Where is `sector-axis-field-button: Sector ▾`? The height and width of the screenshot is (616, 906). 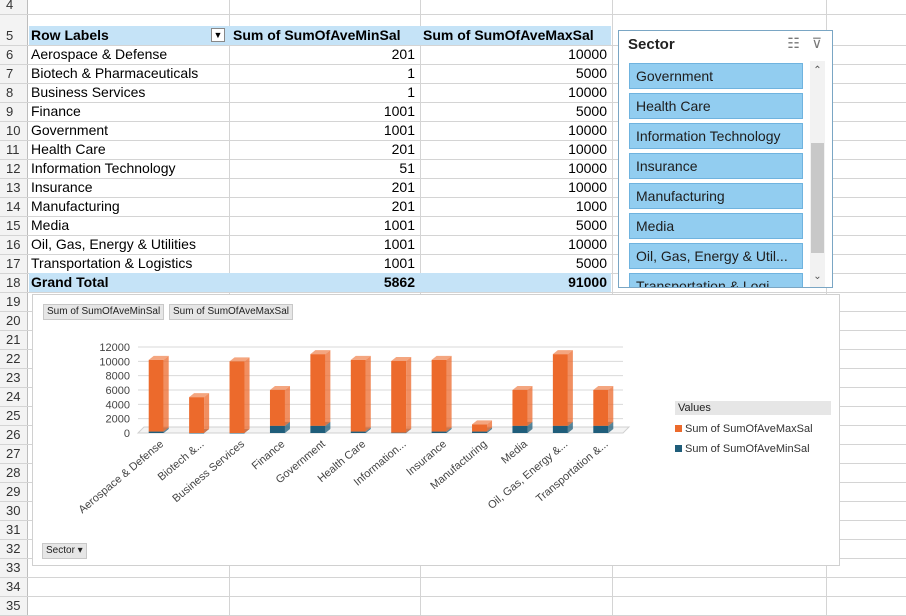 sector-axis-field-button: Sector ▾ is located at coordinates (64, 551).